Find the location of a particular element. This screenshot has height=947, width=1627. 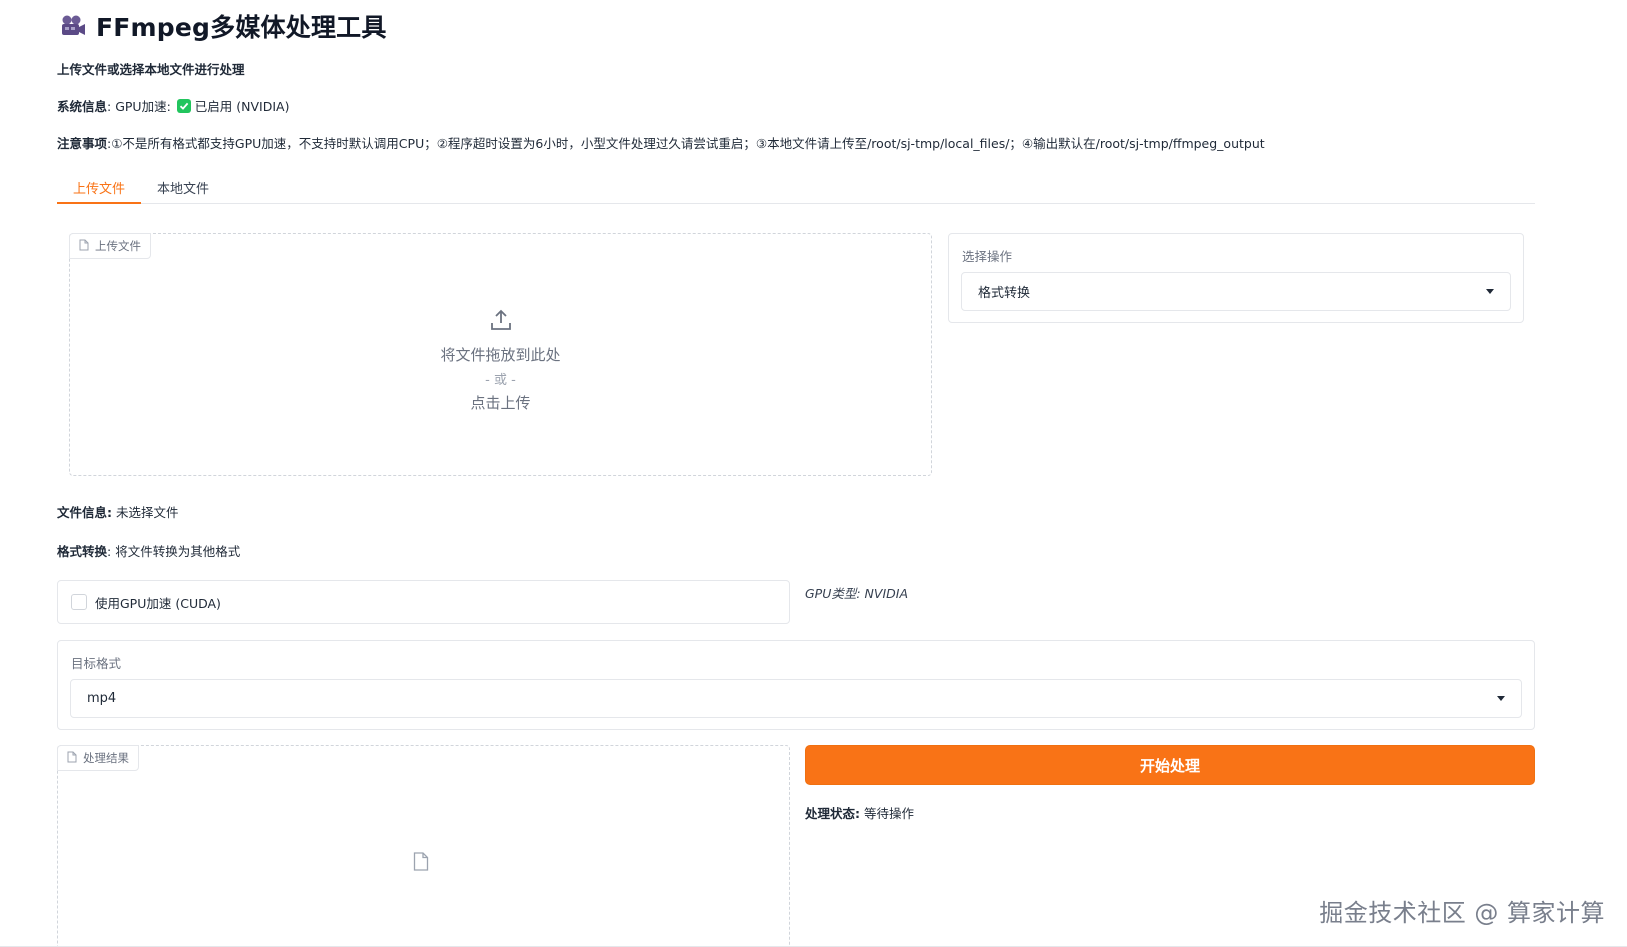

target-format-label: 目标格式 is located at coordinates (96, 663).